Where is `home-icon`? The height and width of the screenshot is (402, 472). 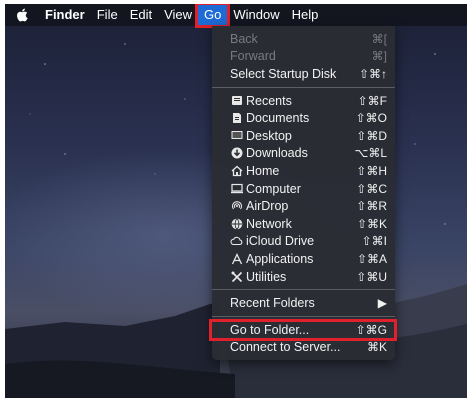
home-icon is located at coordinates (236, 171).